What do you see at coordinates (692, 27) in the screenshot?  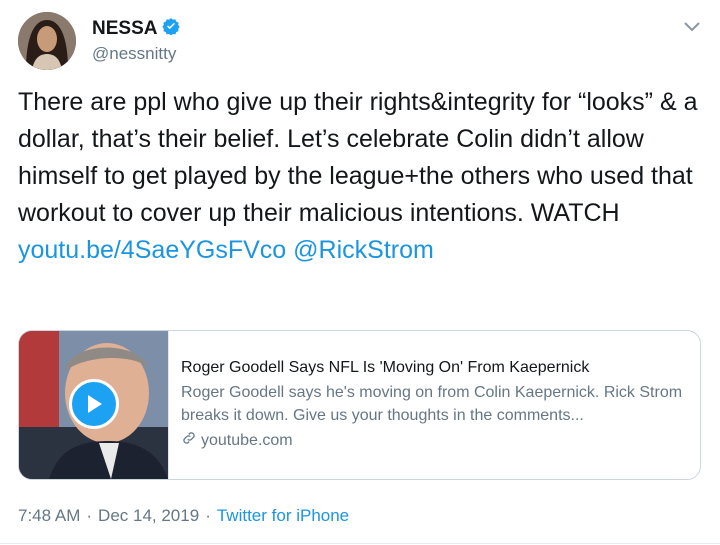 I see `chevron-down-icon` at bounding box center [692, 27].